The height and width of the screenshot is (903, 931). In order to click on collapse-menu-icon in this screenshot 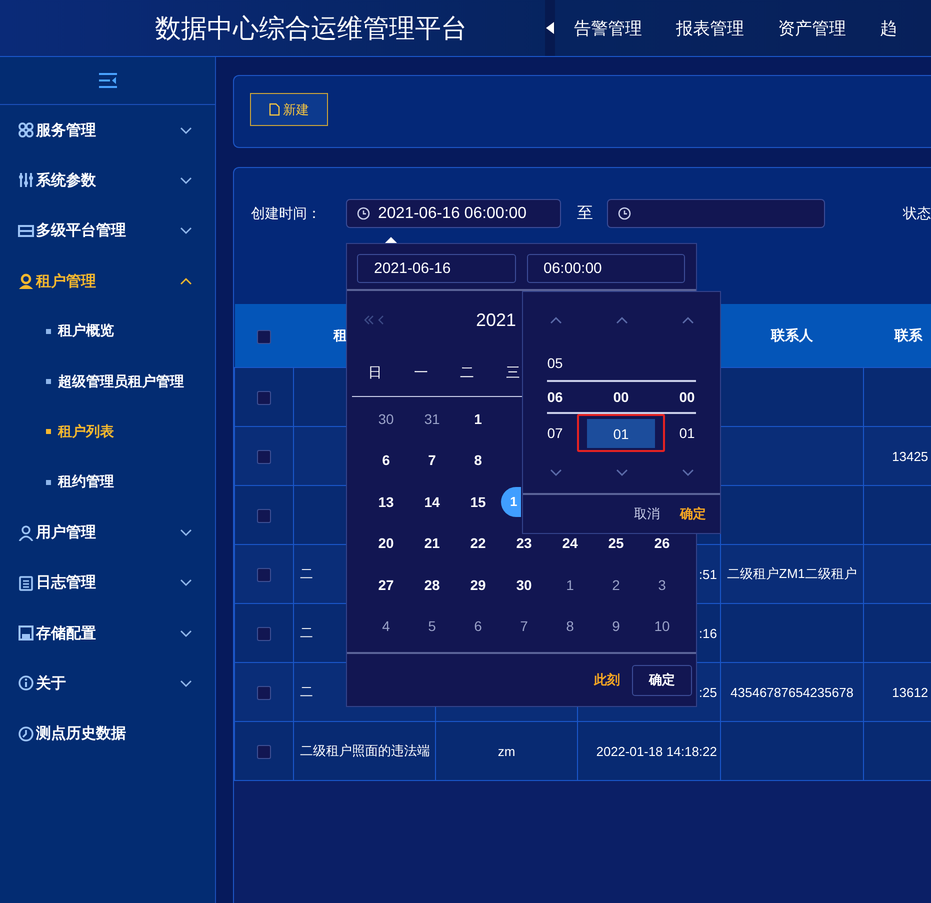, I will do `click(107, 80)`.